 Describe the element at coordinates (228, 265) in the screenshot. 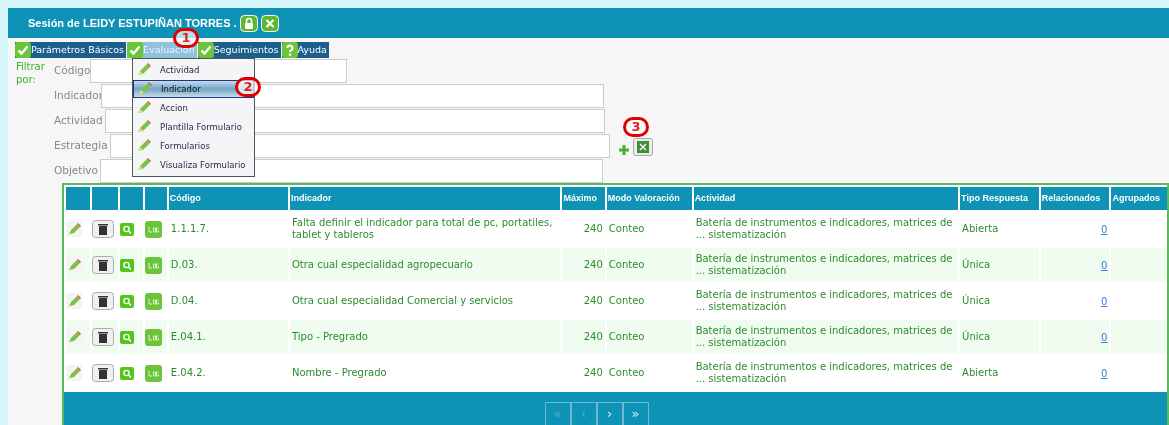

I see `table-cell: D.03.` at that location.